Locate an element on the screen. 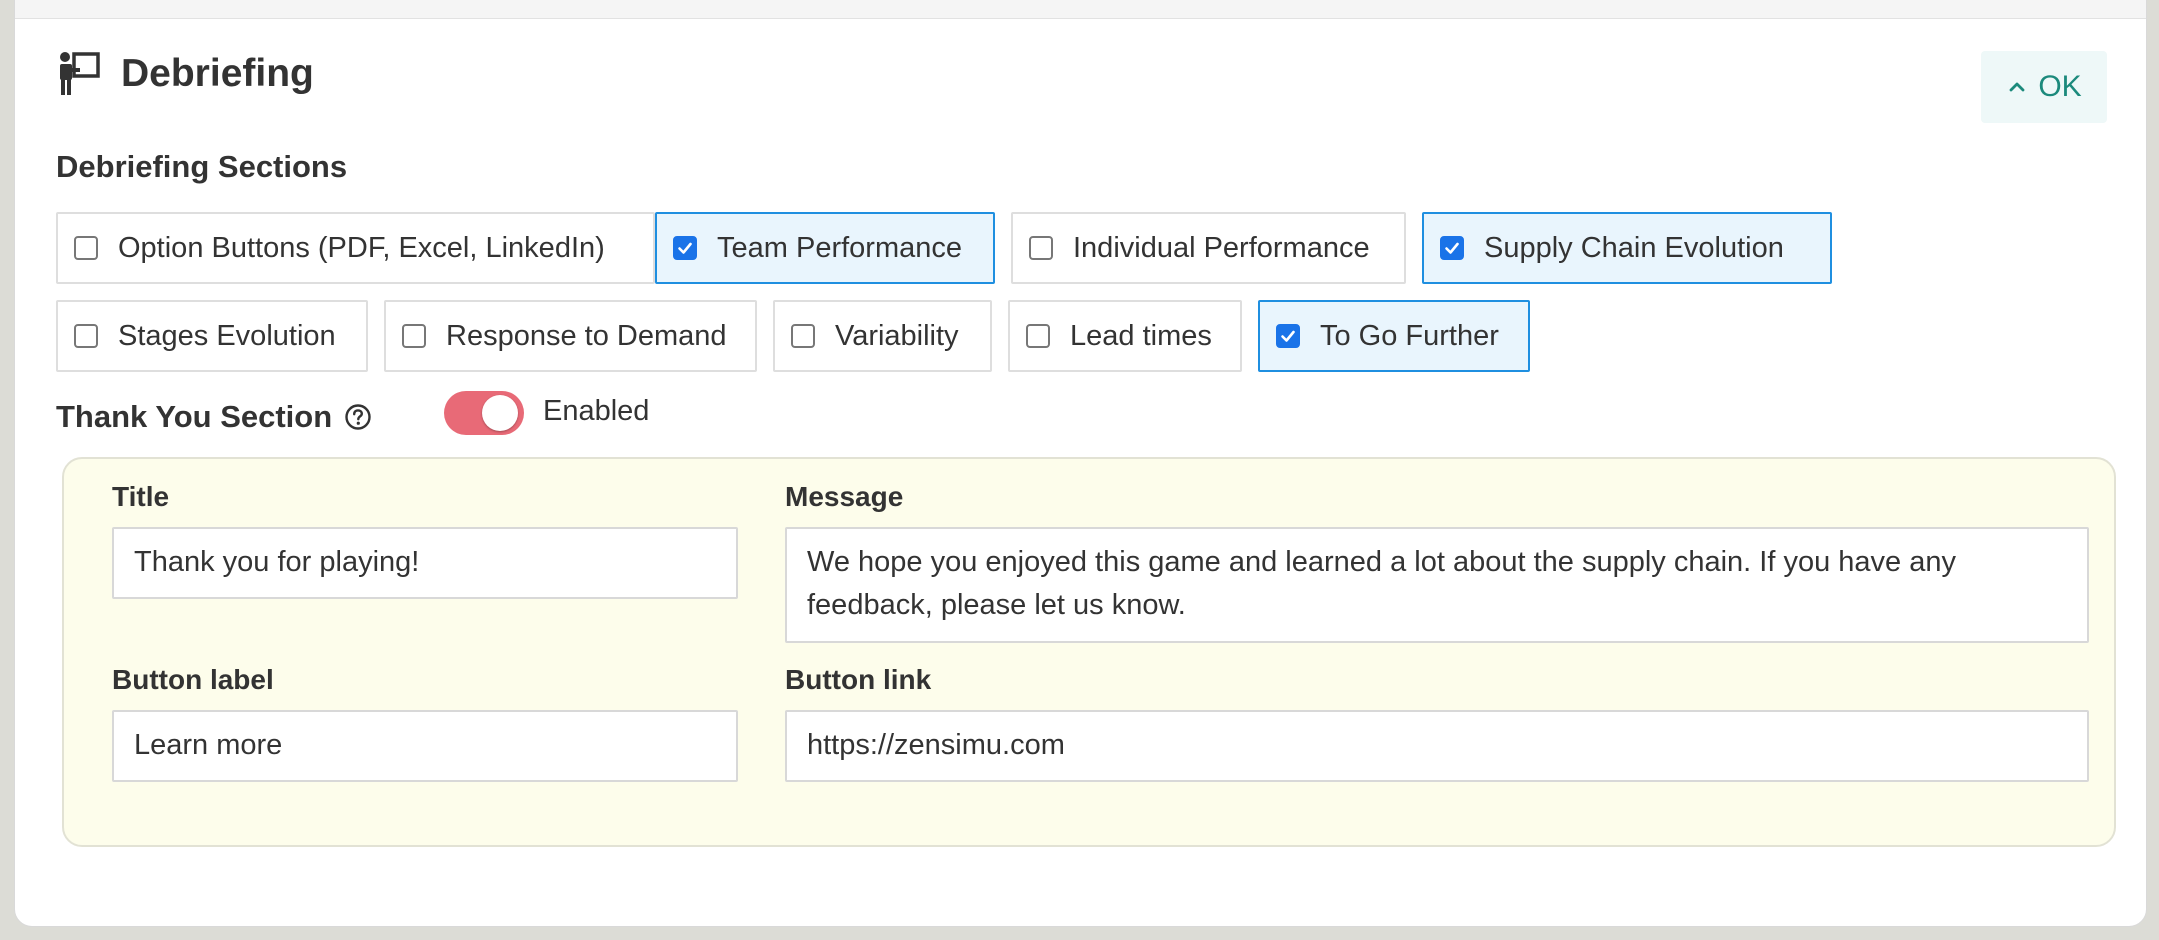 Image resolution: width=2159 pixels, height=940 pixels. button-link-input: https://zensimu.com is located at coordinates (1437, 746).